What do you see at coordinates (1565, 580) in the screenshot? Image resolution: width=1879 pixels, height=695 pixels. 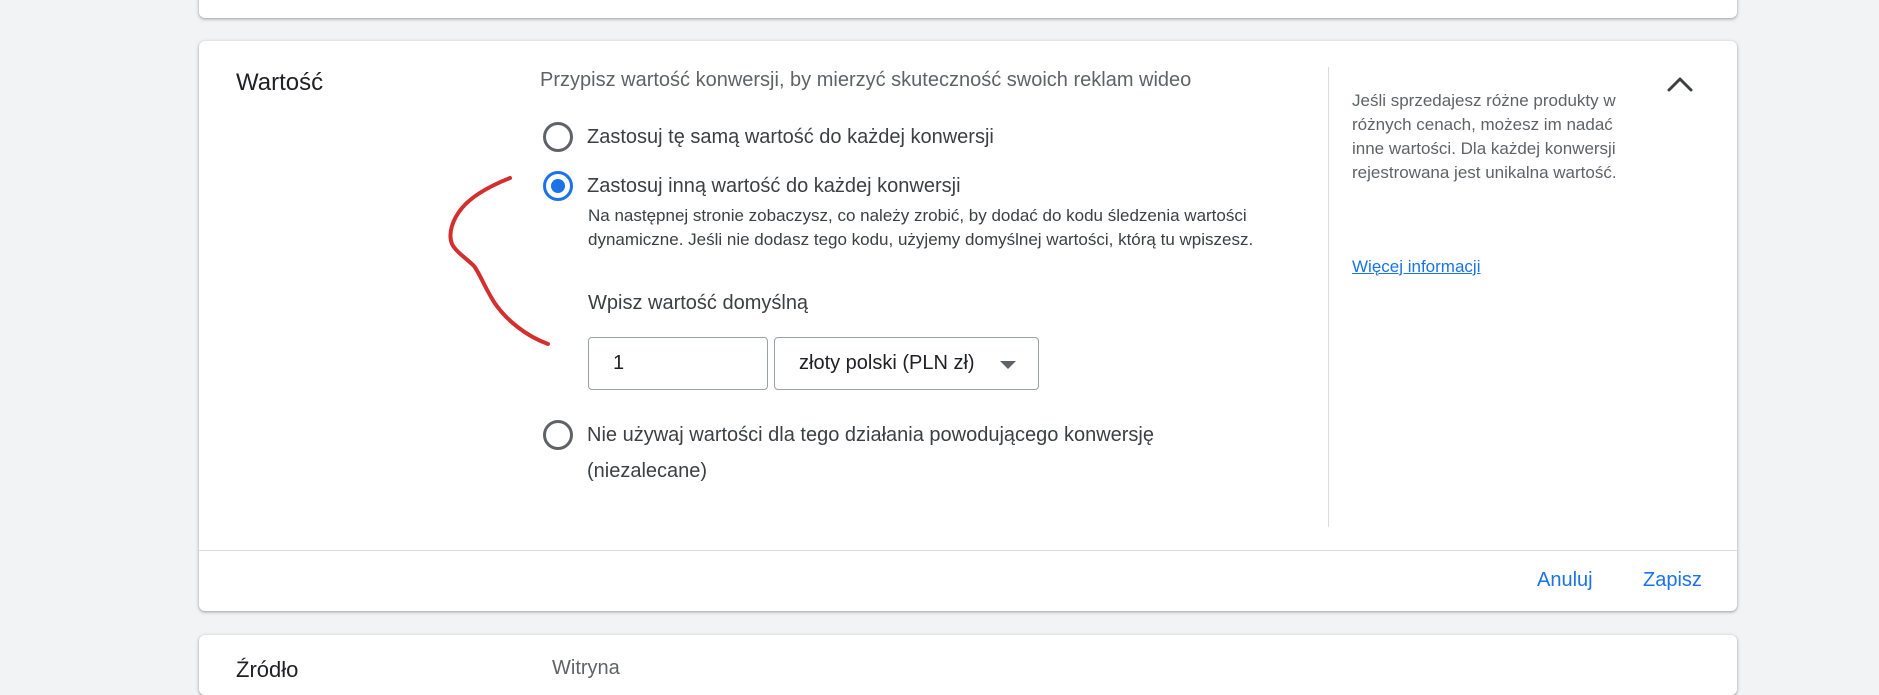 I see `cancel-button: Anuluj` at bounding box center [1565, 580].